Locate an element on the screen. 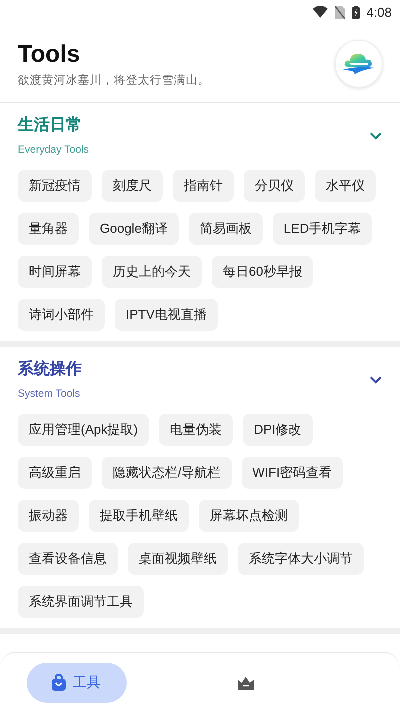  tool-chip: 历史上的今天 is located at coordinates (152, 272).